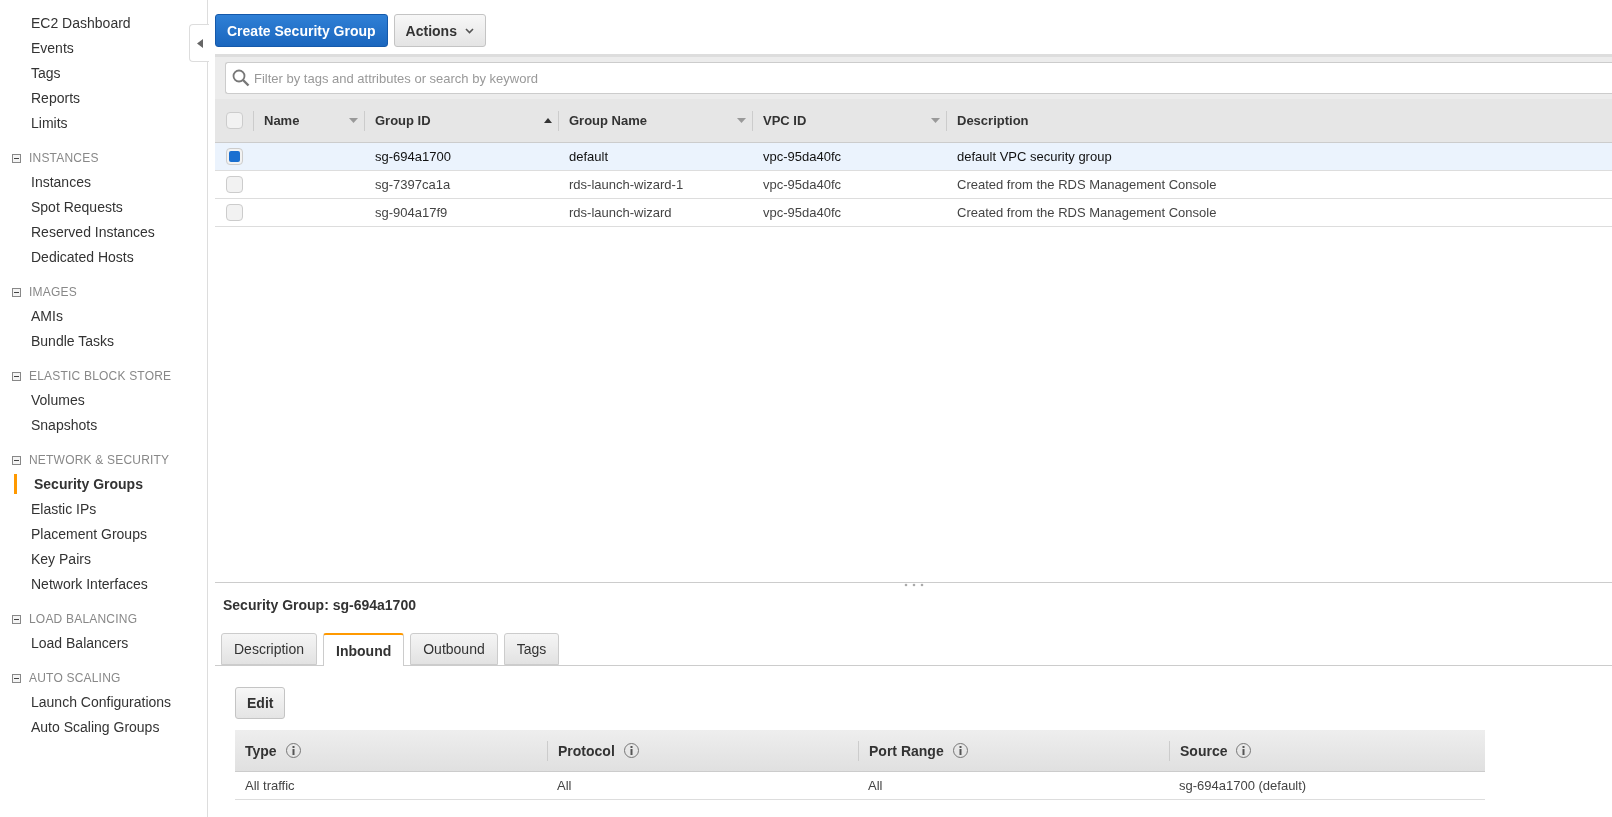  What do you see at coordinates (53, 292) in the screenshot?
I see `section-heading: IMAGES` at bounding box center [53, 292].